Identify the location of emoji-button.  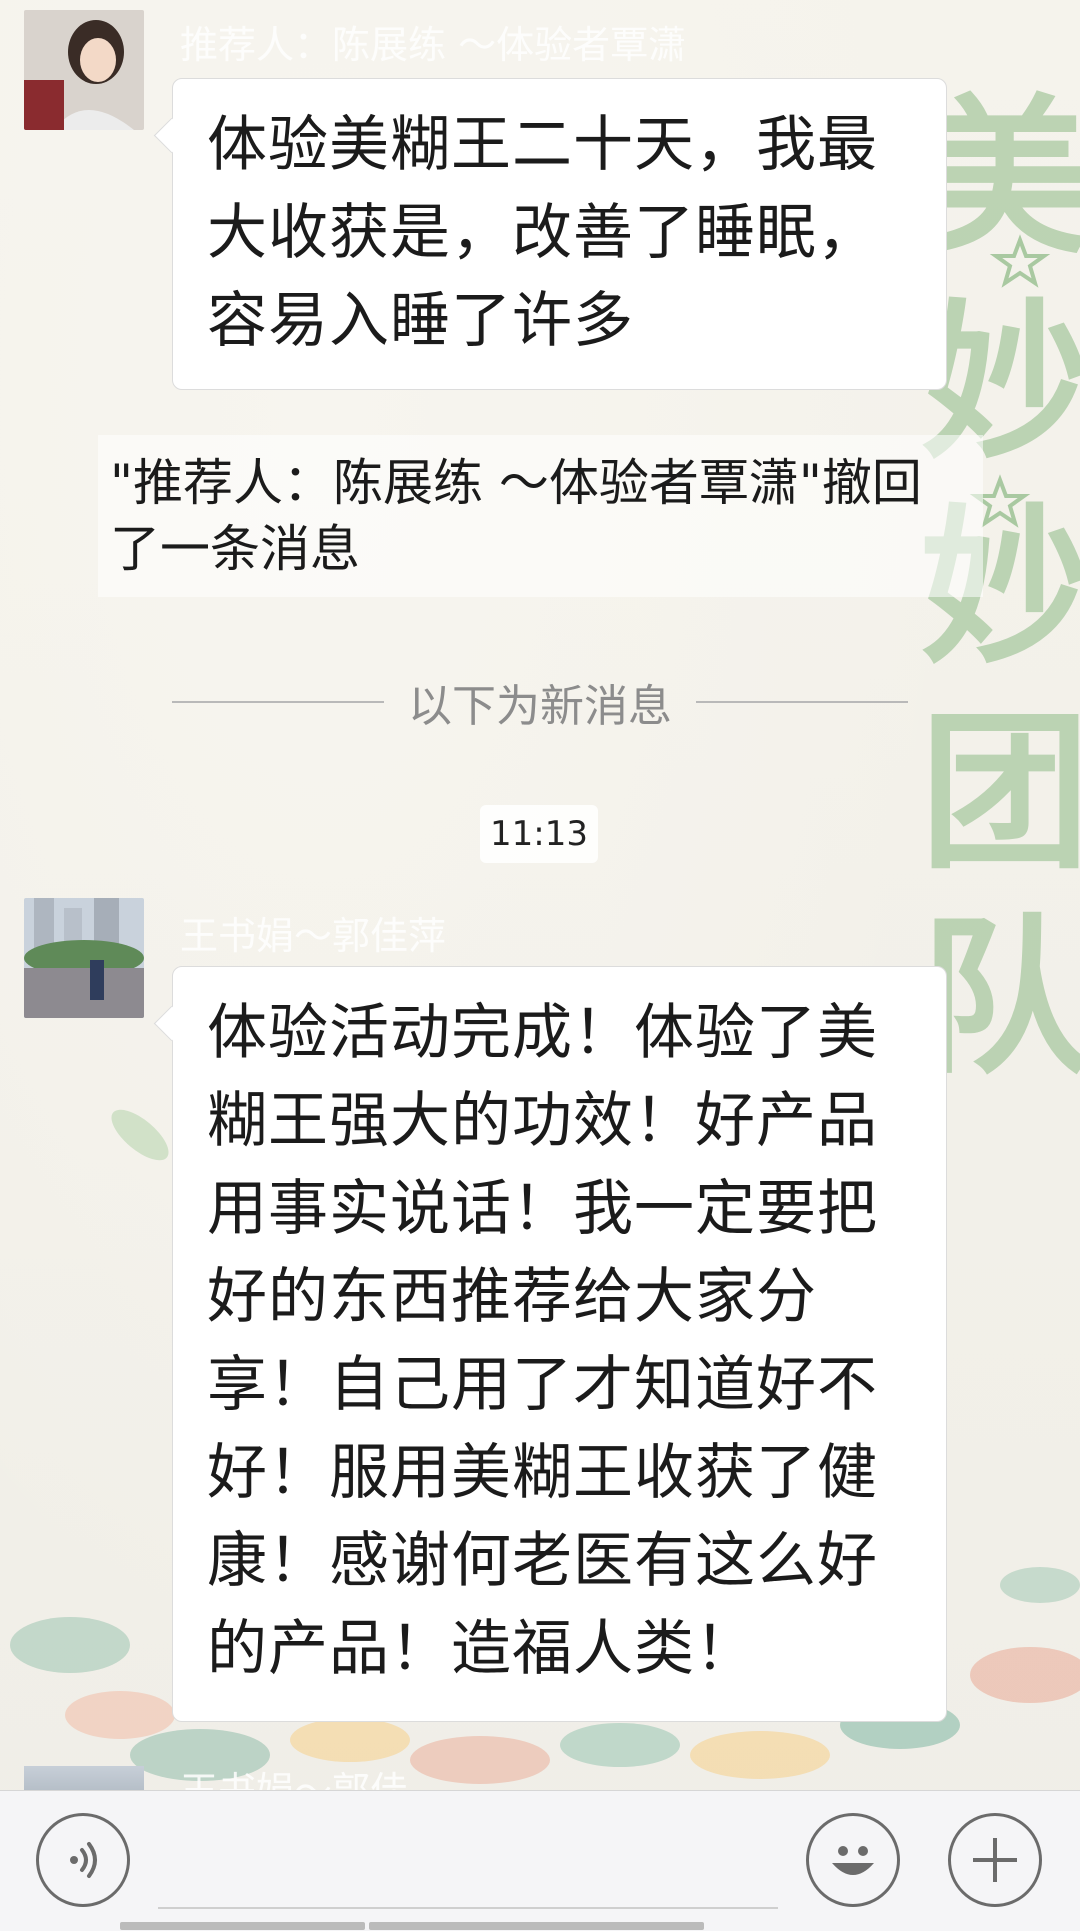
(853, 1860).